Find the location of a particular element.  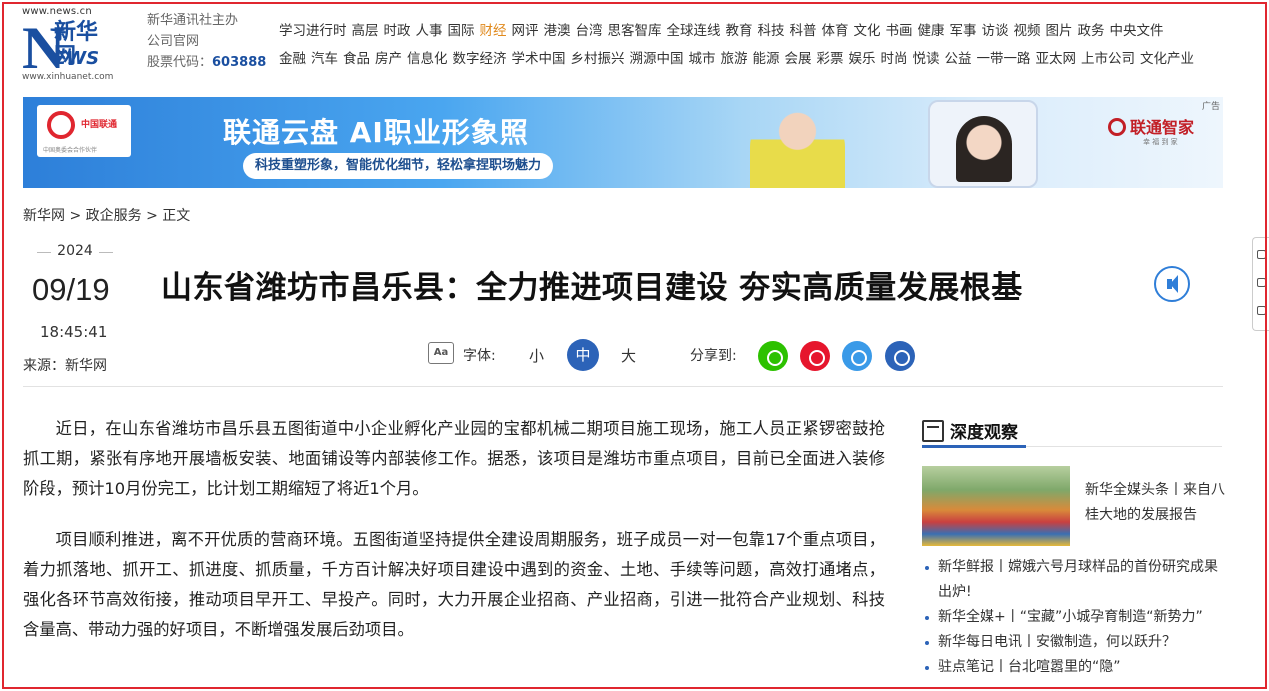

wechat-share-icon is located at coordinates (773, 356).